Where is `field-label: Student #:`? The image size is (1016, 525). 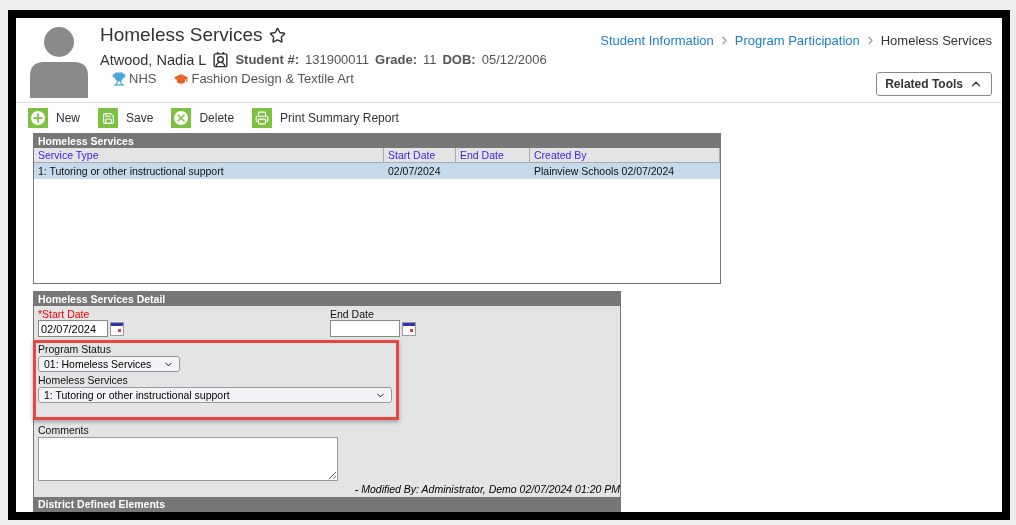
field-label: Student #: is located at coordinates (267, 59).